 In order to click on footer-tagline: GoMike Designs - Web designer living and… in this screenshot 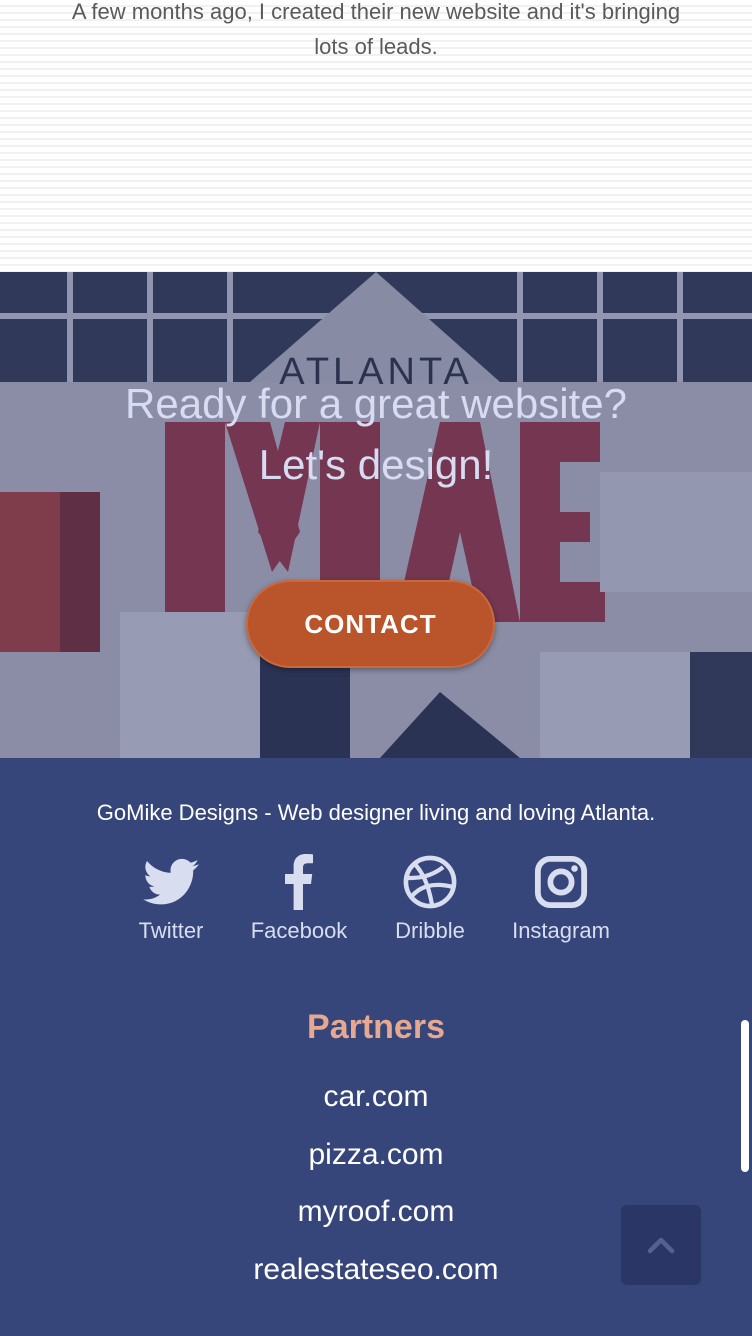, I will do `click(376, 812)`.